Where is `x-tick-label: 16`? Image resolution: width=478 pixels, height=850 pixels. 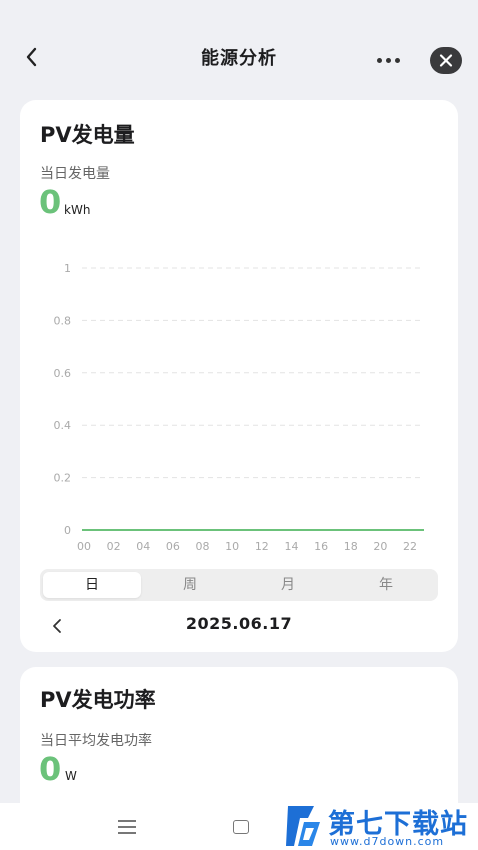 x-tick-label: 16 is located at coordinates (321, 546).